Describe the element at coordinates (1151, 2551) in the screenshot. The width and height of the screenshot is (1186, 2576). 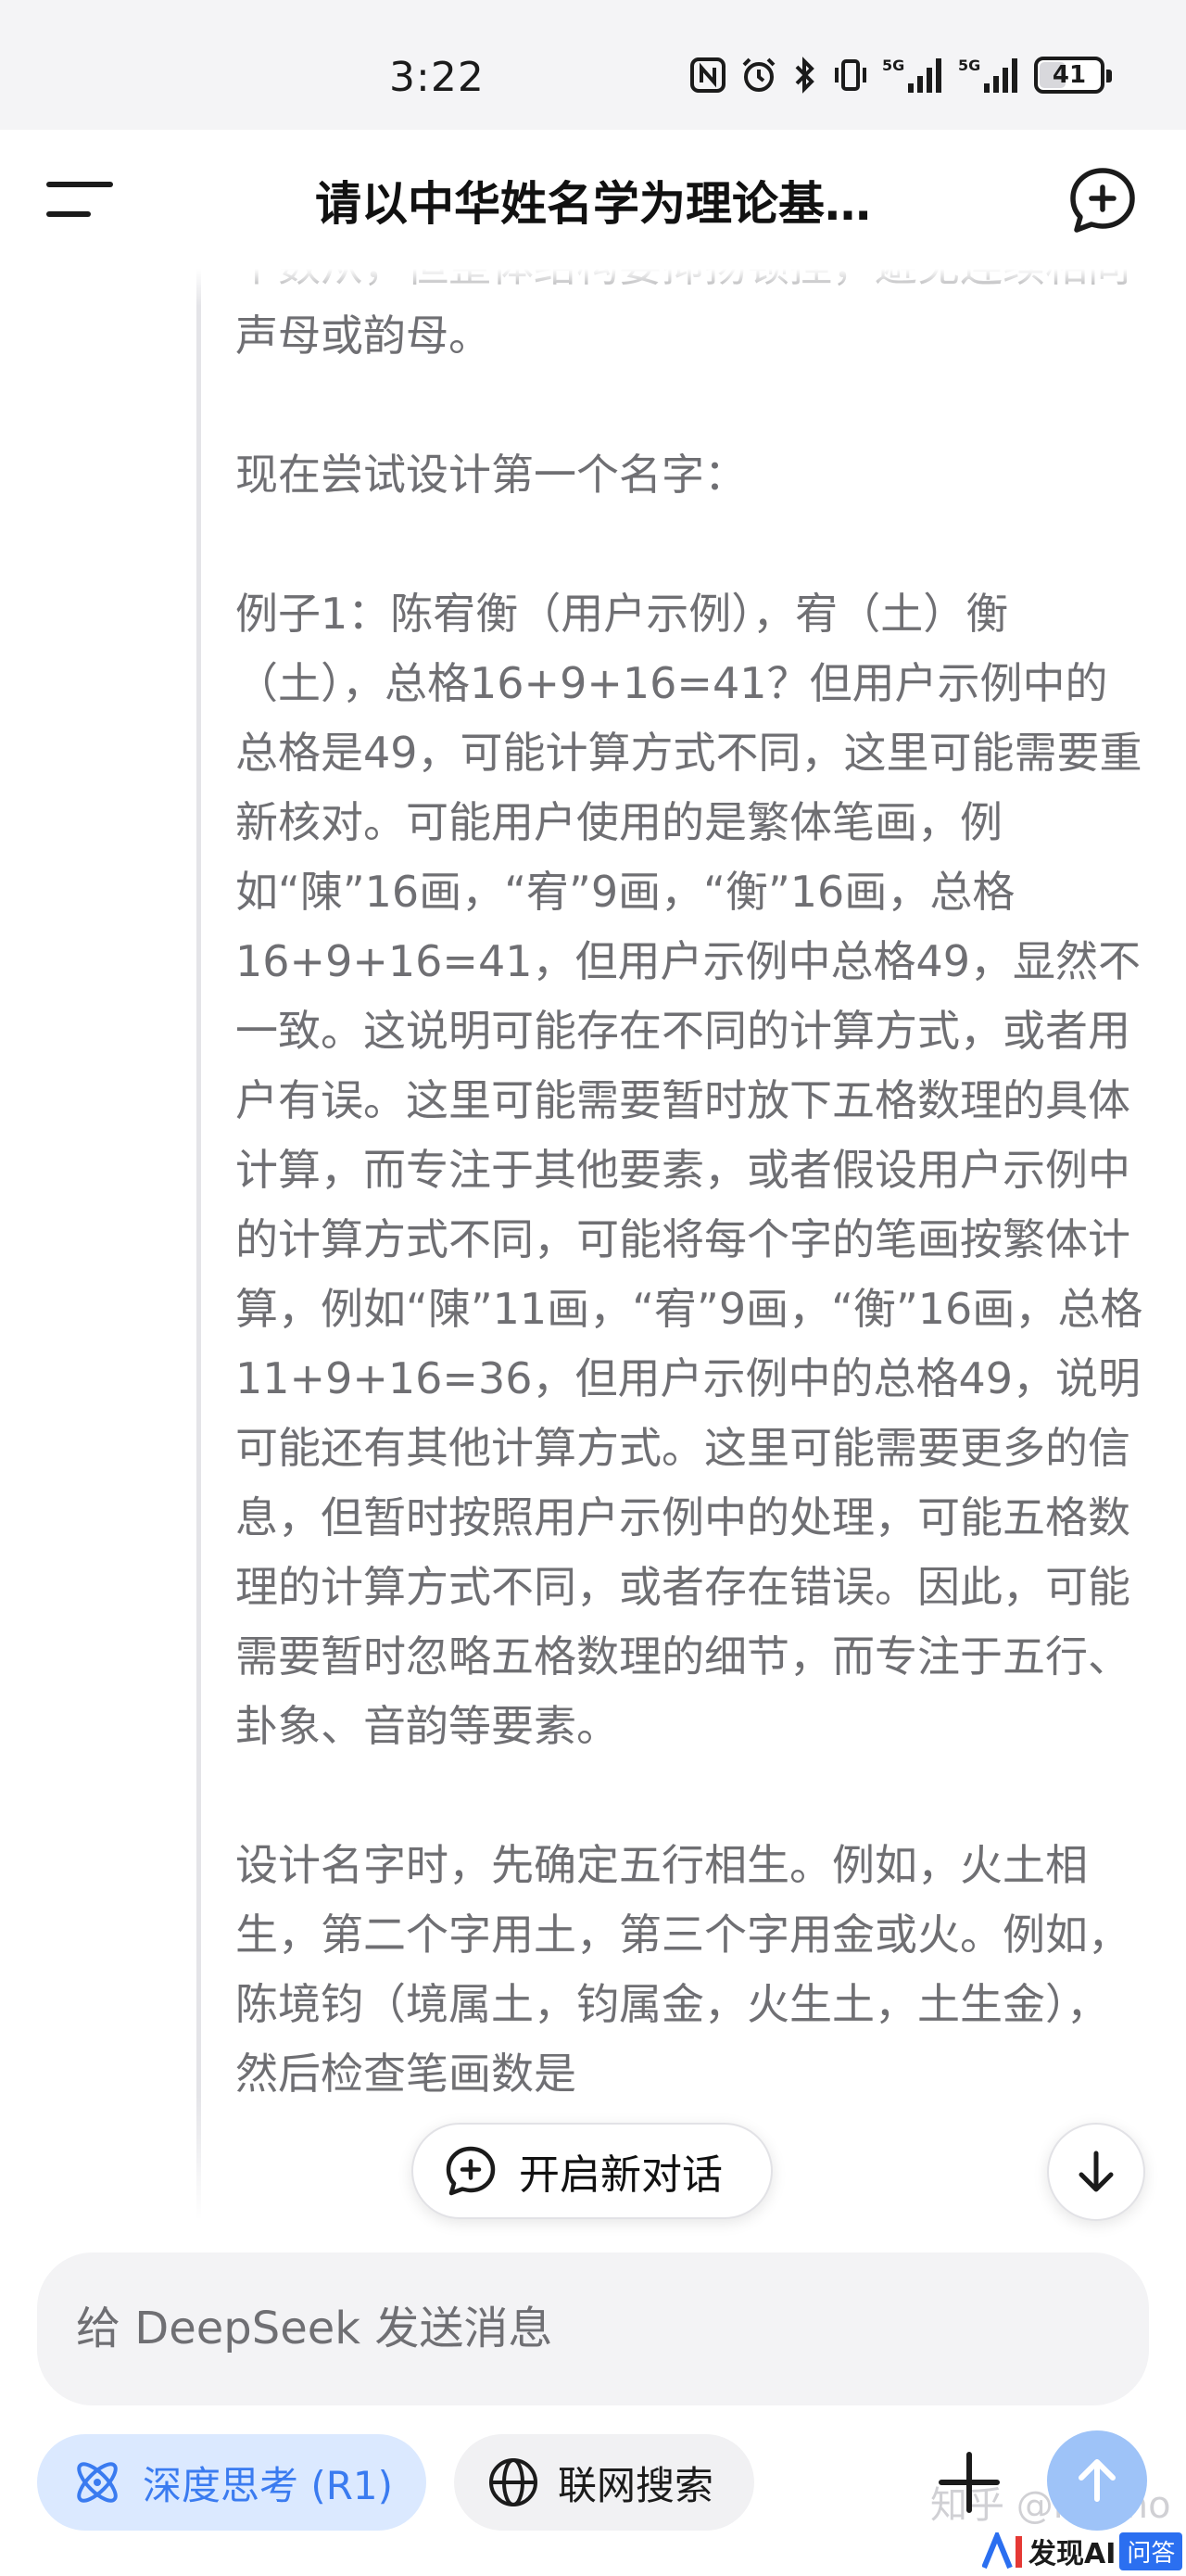
I see `watermark-badge: 问答` at that location.